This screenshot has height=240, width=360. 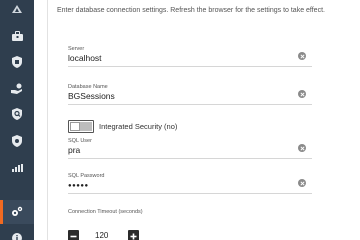 I want to click on shield-search-icon, so click(x=17, y=114).